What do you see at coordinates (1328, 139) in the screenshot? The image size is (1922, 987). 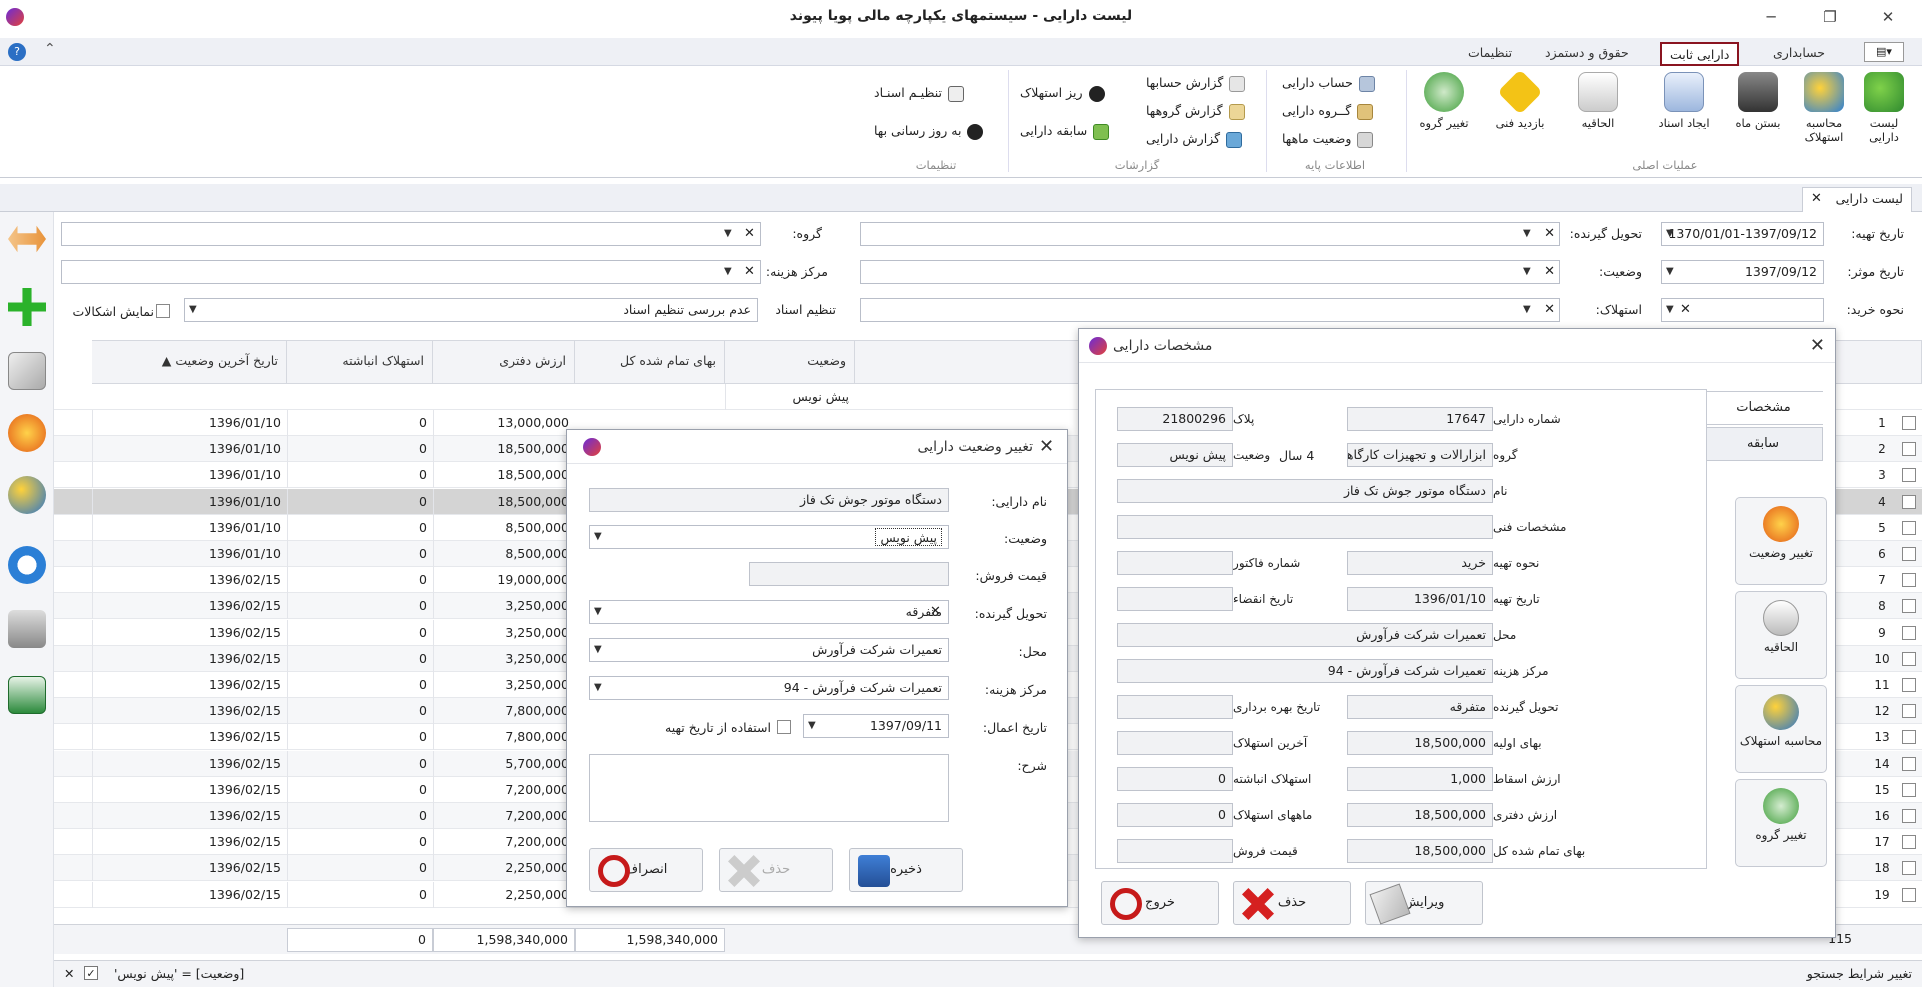 I see `month-status-button: وضعیت ماهها` at bounding box center [1328, 139].